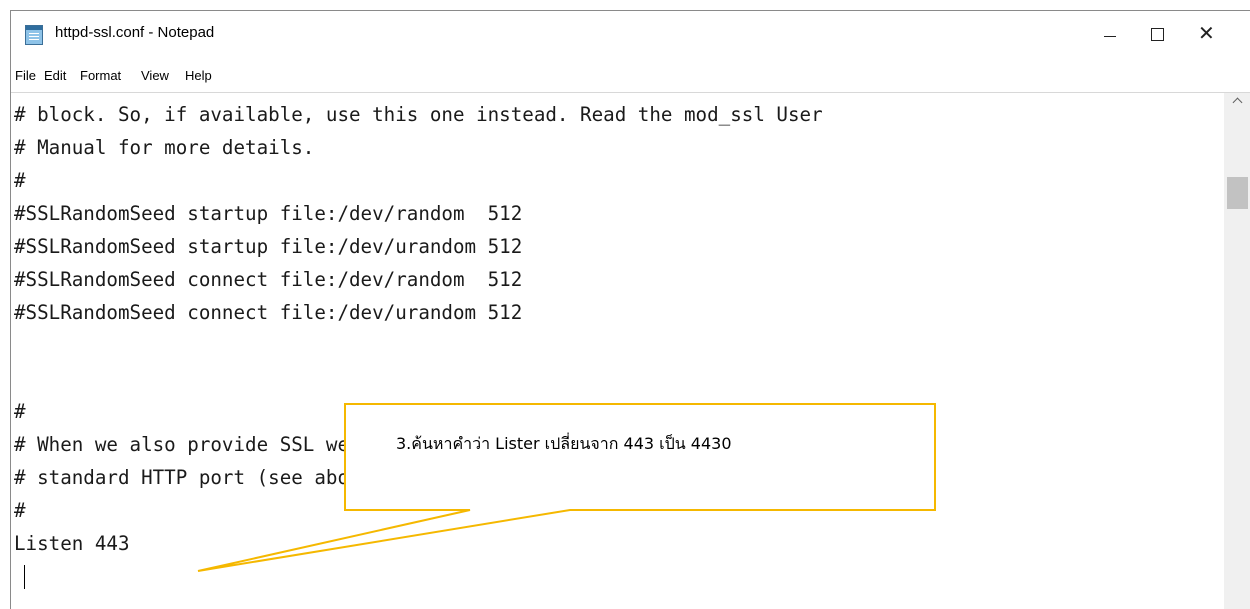  I want to click on menu-view: View, so click(155, 75).